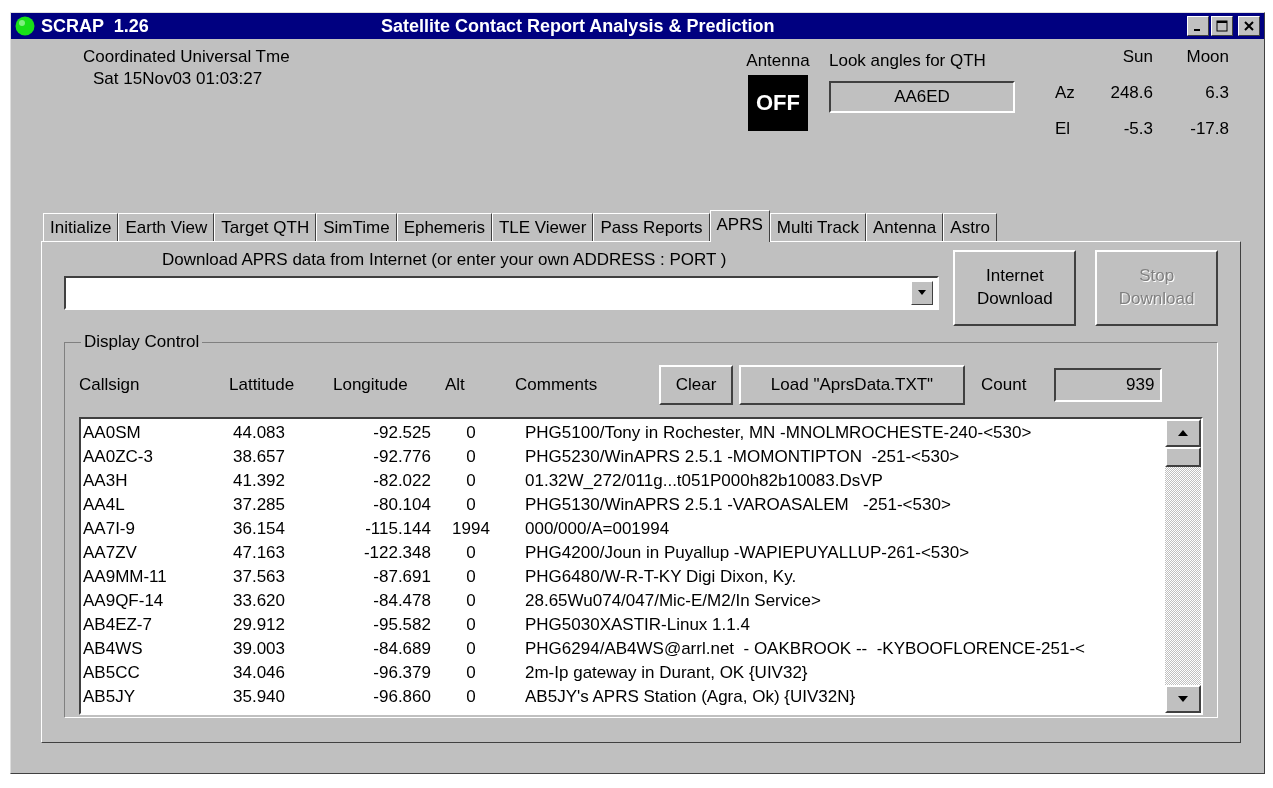 The width and height of the screenshot is (1273, 788). Describe the element at coordinates (905, 227) in the screenshot. I see `tab: Antenna` at that location.